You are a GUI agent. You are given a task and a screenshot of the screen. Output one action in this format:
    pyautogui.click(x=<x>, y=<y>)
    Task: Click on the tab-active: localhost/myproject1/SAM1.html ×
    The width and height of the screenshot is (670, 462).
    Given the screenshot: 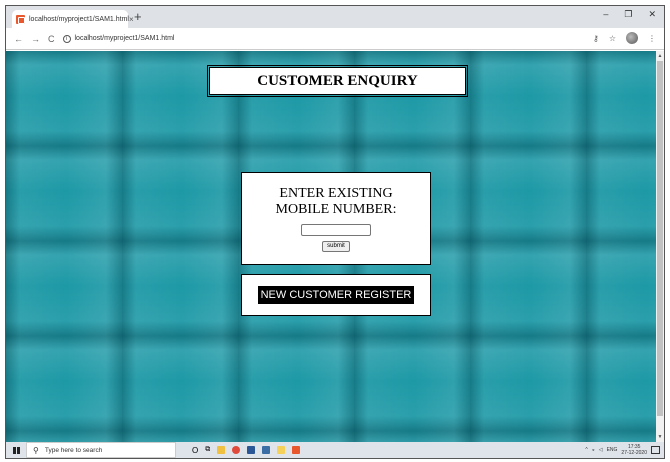 What is the action you would take?
    pyautogui.click(x=73, y=19)
    